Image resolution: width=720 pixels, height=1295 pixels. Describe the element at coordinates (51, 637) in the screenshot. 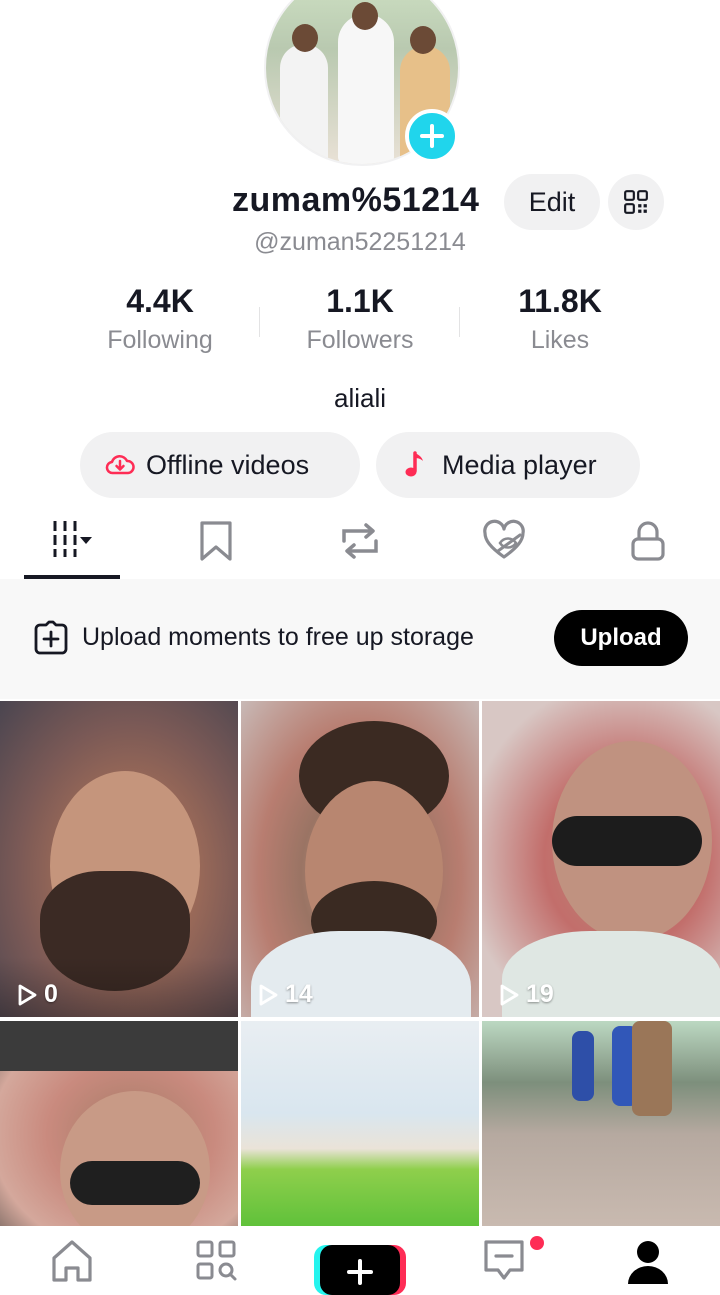

I see `add-moment-icon` at that location.